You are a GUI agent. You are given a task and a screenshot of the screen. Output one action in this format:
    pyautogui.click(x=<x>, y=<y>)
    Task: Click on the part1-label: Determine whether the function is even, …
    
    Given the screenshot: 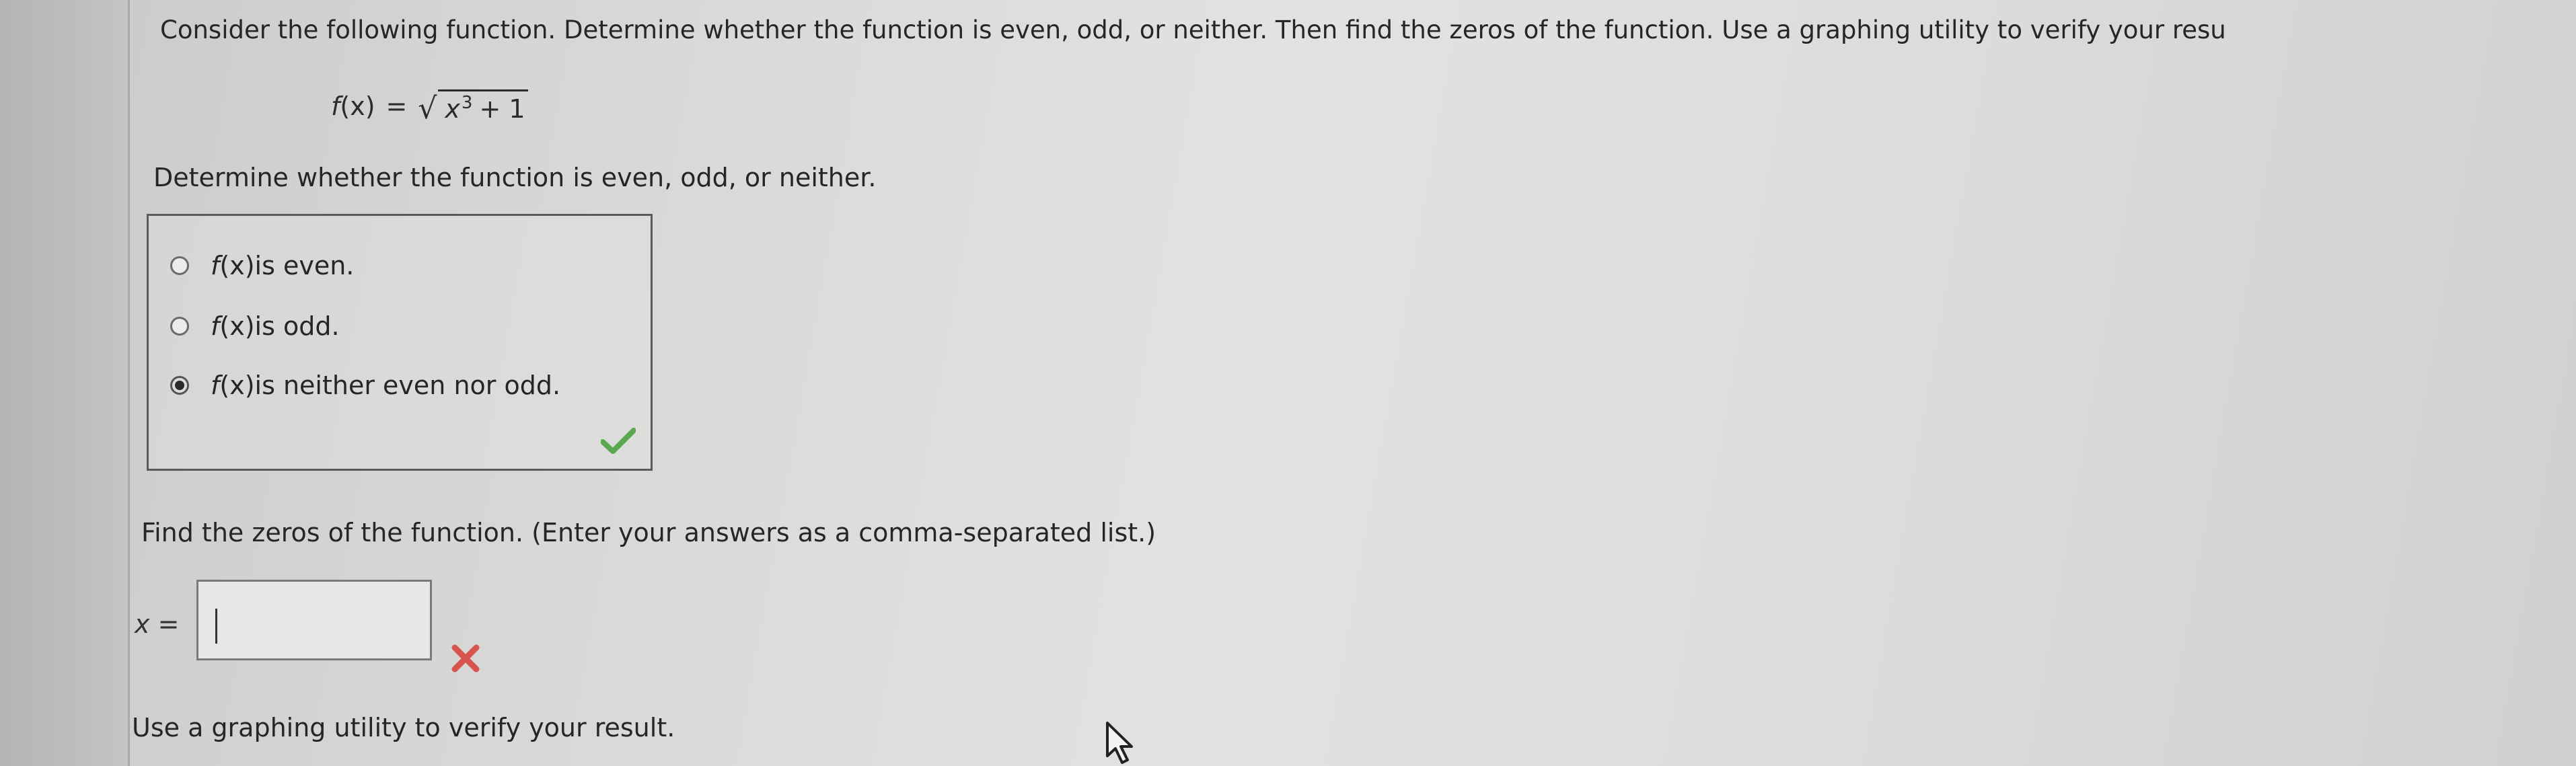 What is the action you would take?
    pyautogui.click(x=515, y=177)
    